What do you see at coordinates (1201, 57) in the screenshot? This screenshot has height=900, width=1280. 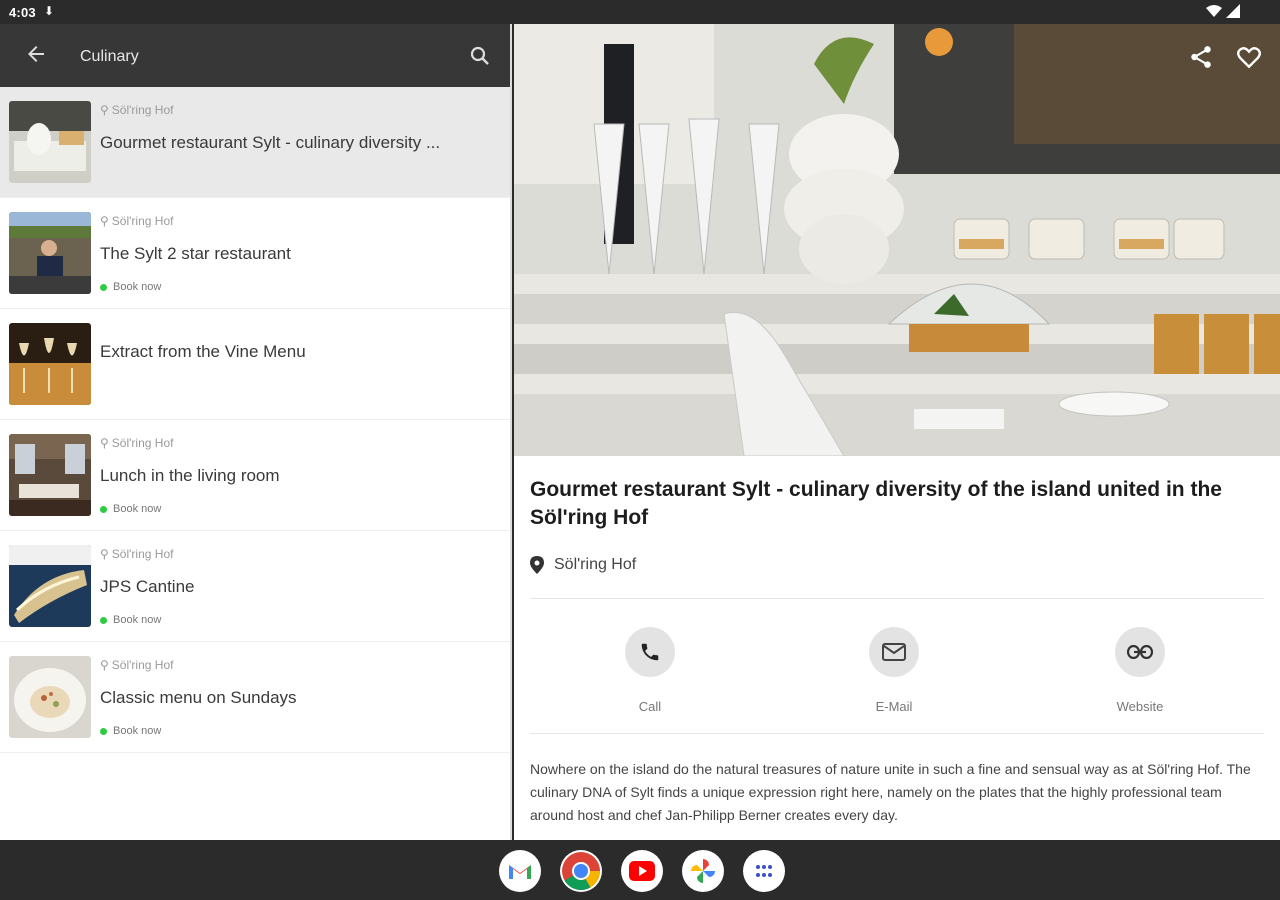 I see `share-icon` at bounding box center [1201, 57].